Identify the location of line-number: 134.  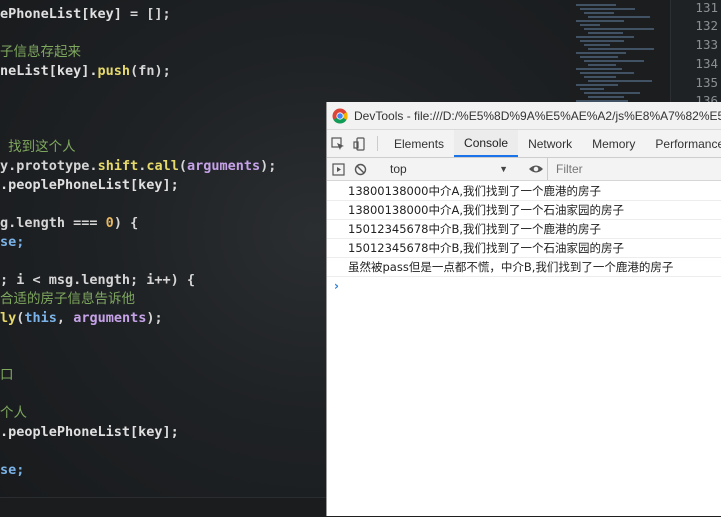
(706, 63).